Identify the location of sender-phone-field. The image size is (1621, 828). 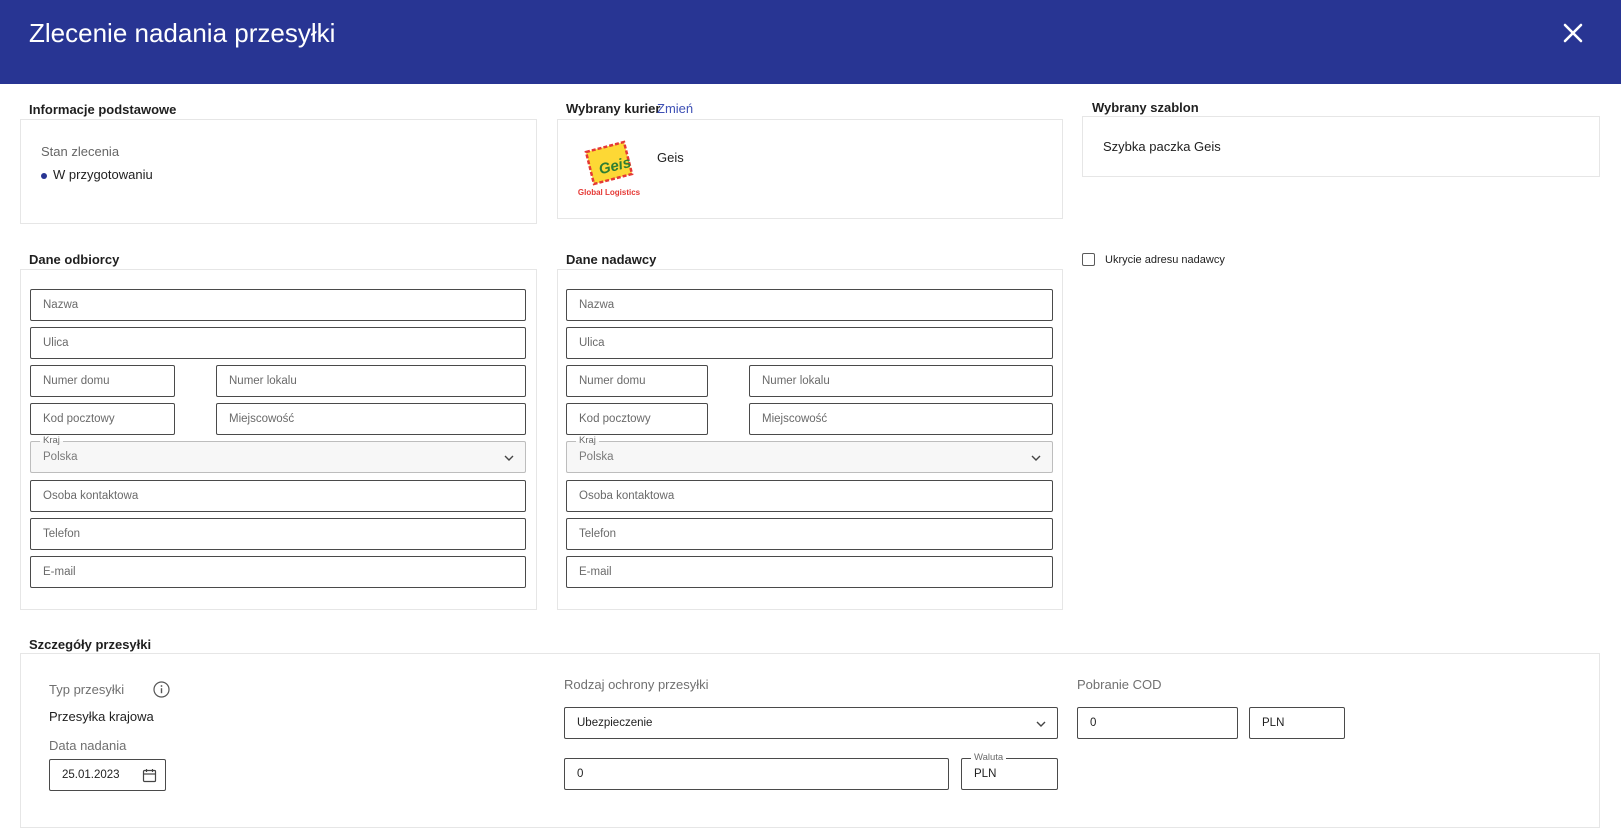
(809, 534).